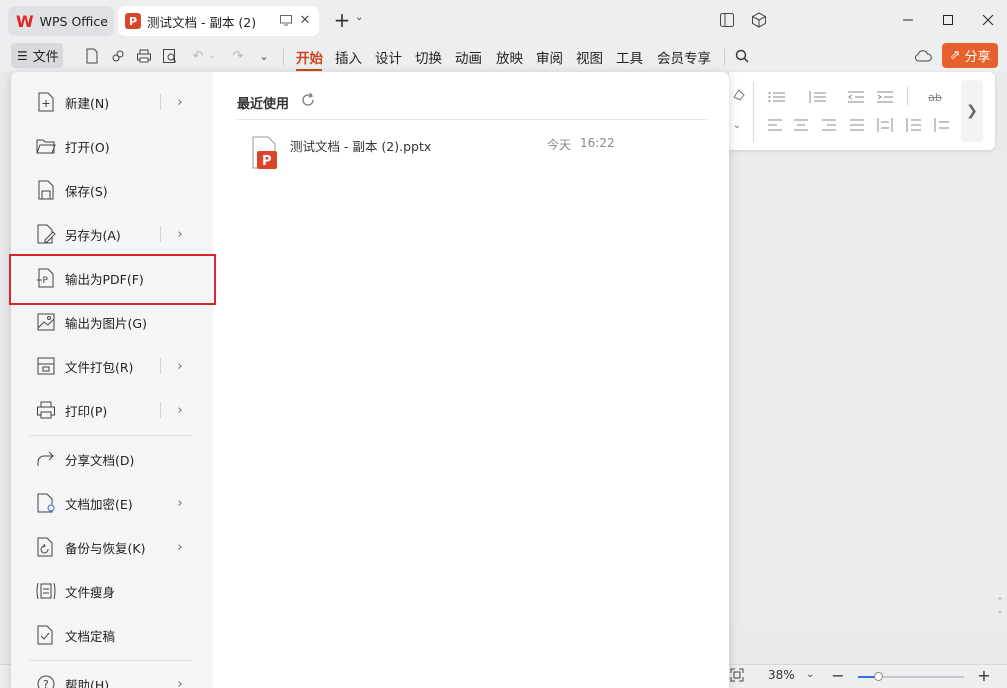 Image resolution: width=1007 pixels, height=688 pixels. I want to click on share-label: 分享, so click(977, 57).